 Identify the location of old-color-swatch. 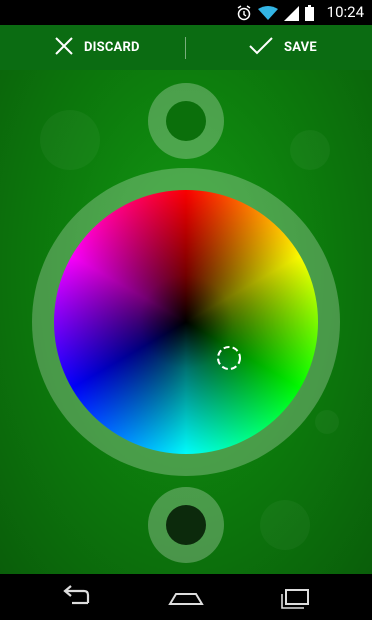
(186, 525).